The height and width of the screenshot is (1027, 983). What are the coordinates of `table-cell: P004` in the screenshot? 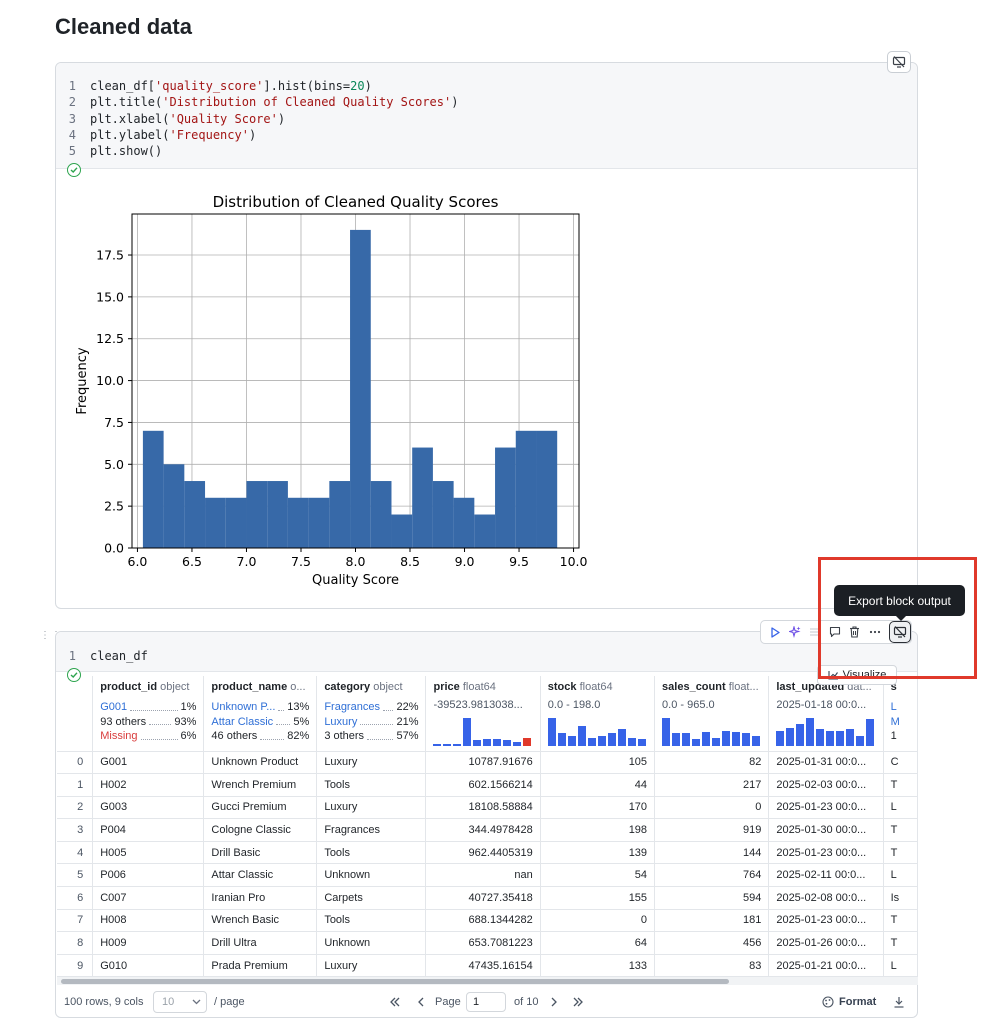 It's located at (148, 830).